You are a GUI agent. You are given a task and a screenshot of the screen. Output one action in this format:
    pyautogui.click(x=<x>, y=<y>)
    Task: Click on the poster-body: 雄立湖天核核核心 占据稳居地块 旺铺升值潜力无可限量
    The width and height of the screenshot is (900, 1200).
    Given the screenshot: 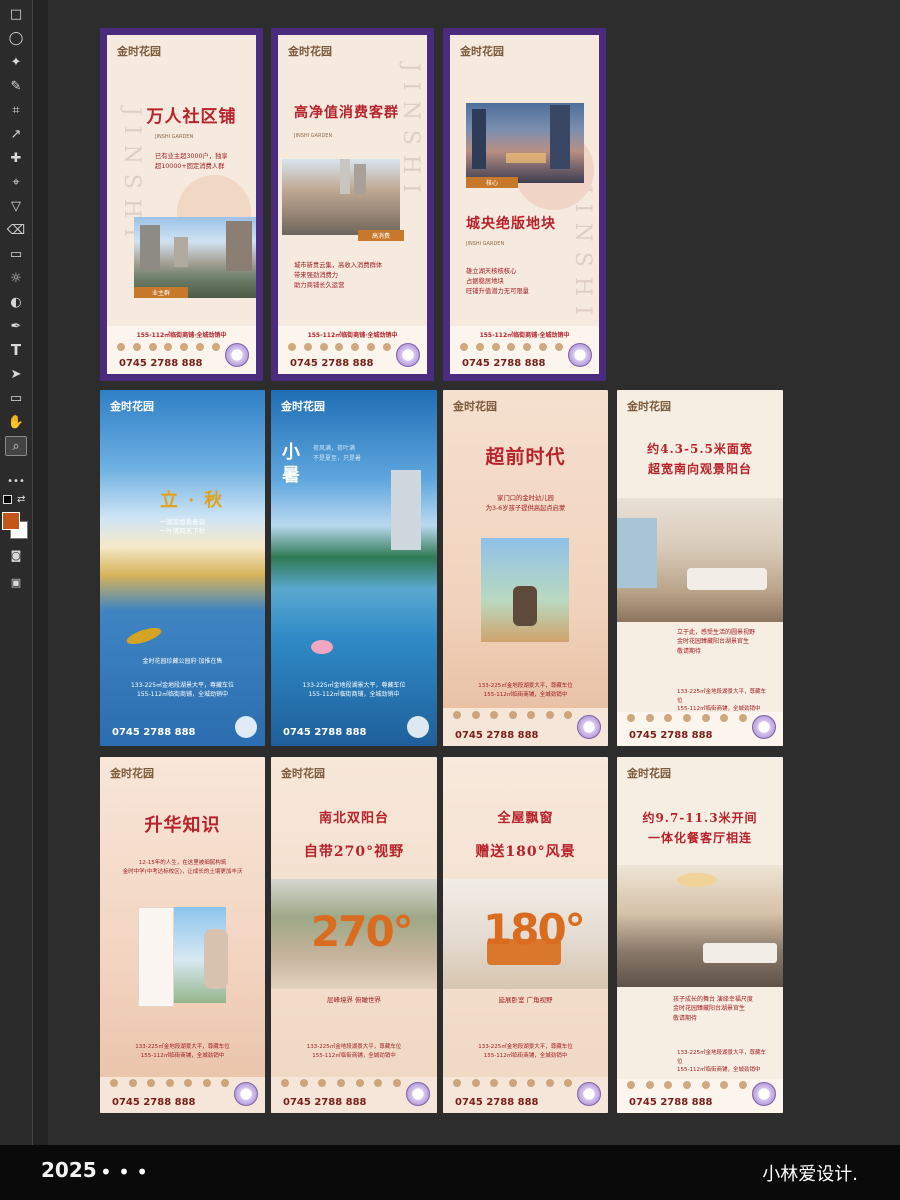 What is the action you would take?
    pyautogui.click(x=497, y=281)
    